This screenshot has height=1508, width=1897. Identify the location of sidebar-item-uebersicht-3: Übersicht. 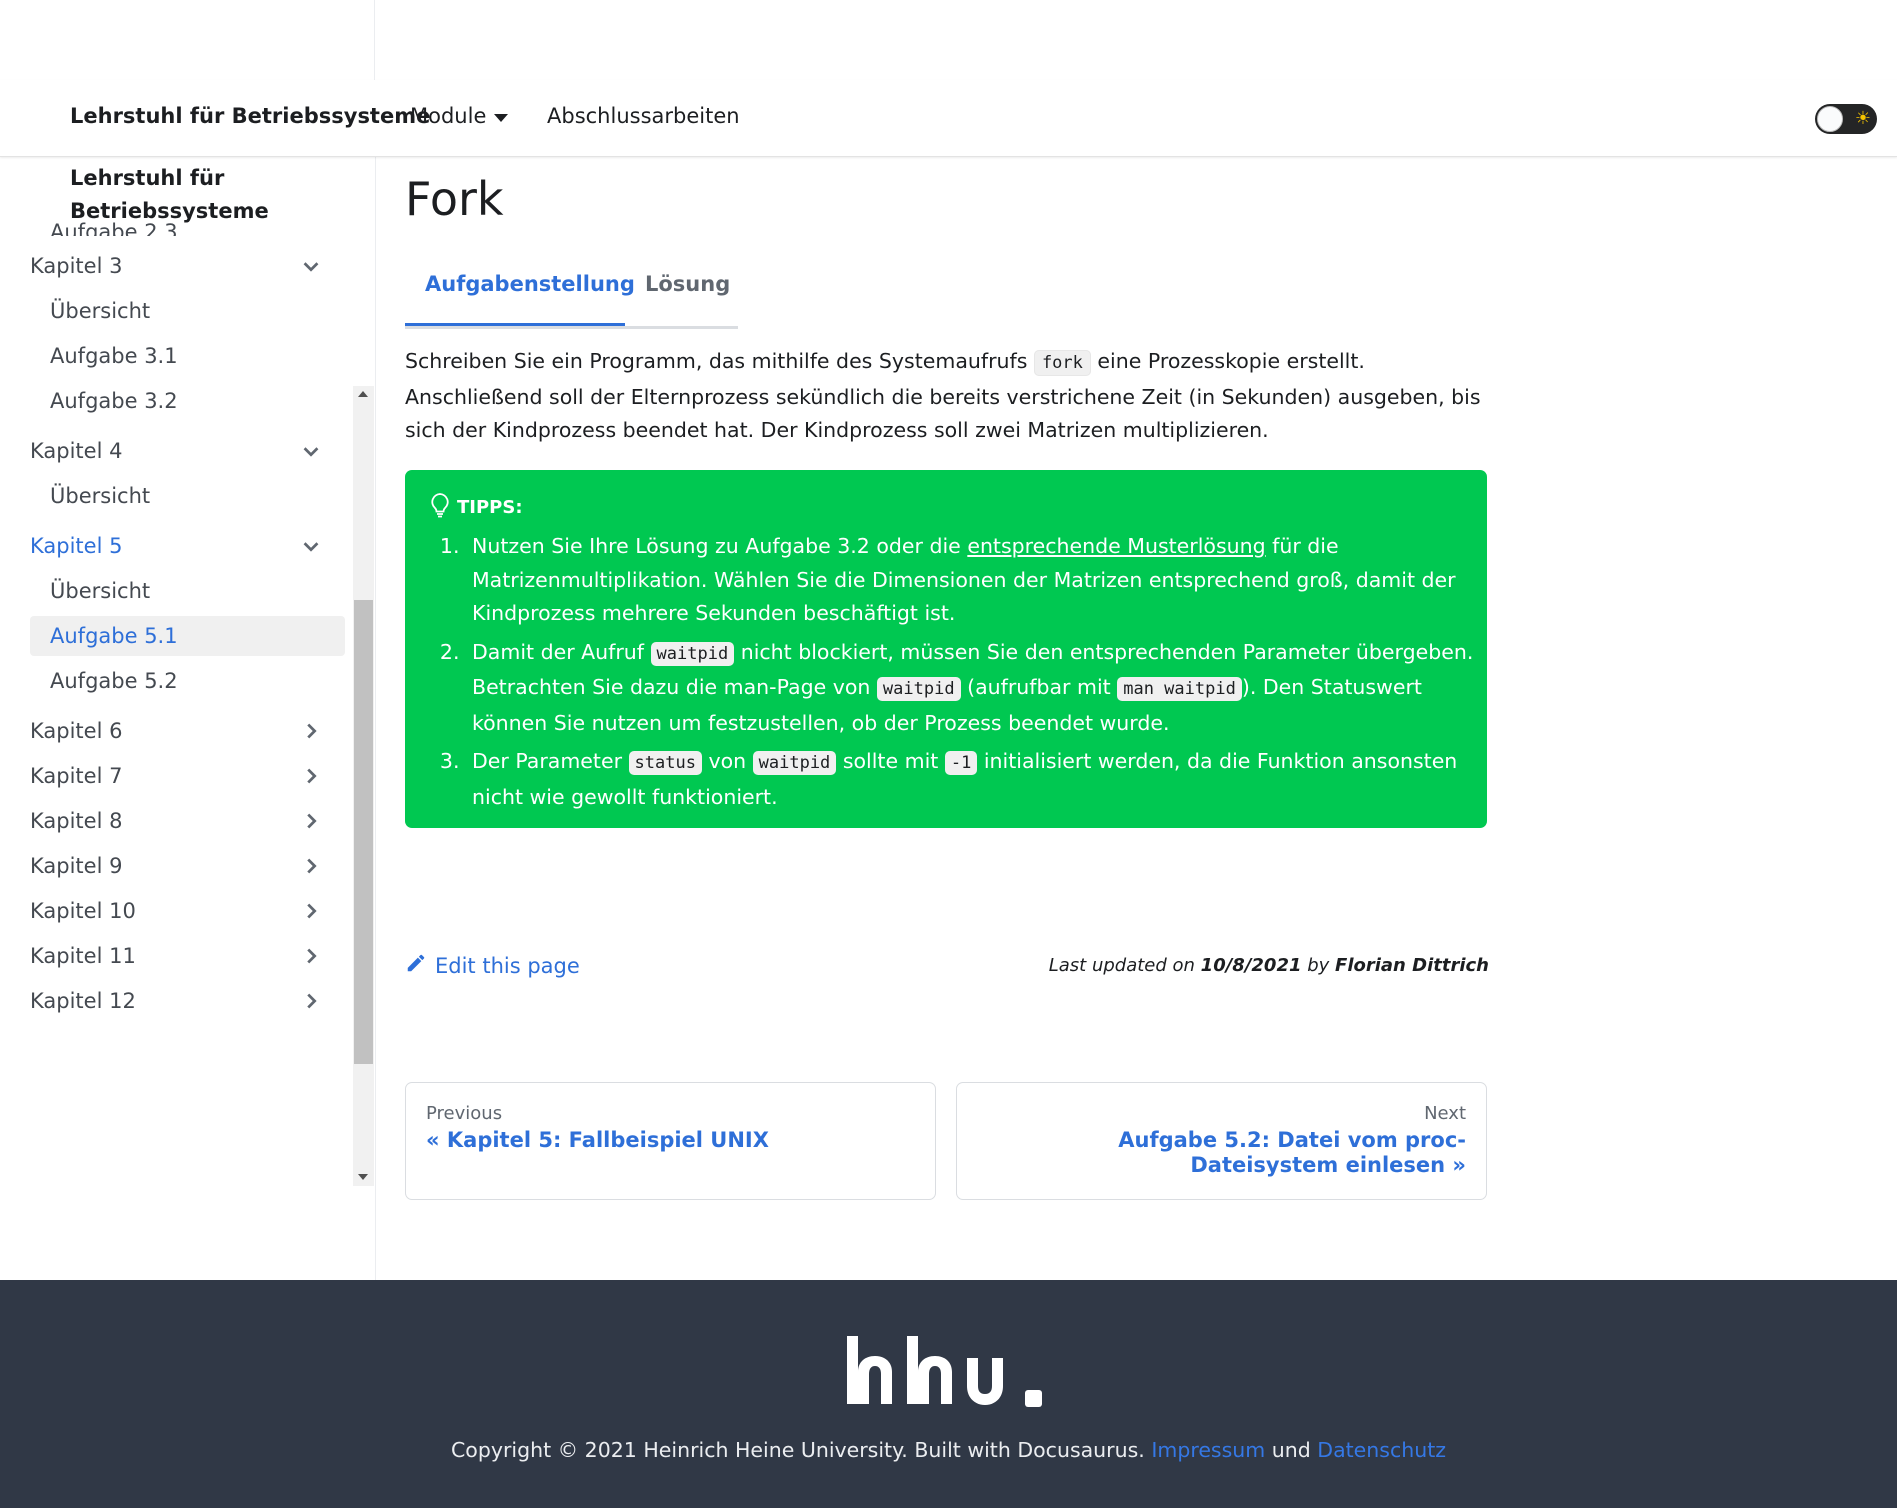
(187, 311).